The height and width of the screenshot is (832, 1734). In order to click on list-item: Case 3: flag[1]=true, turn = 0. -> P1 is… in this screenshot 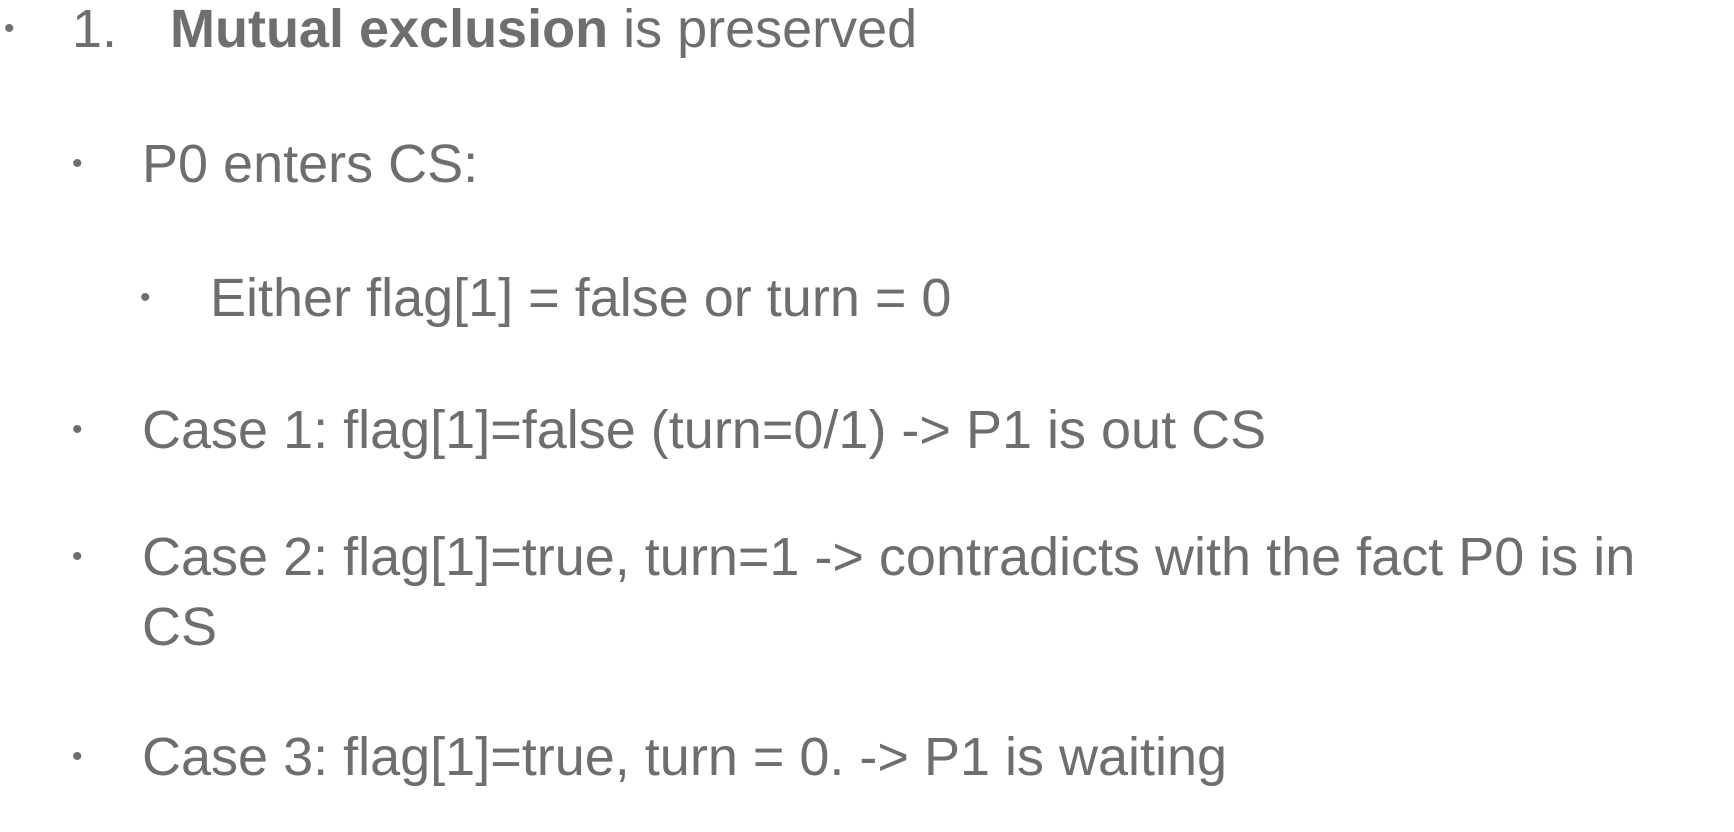, I will do `click(685, 757)`.